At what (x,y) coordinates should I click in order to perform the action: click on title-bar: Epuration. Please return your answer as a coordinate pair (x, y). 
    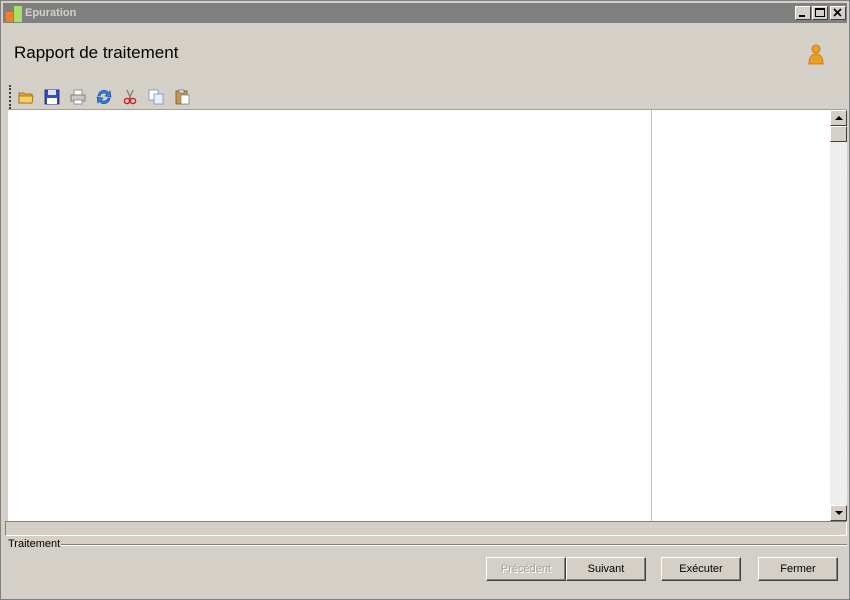
    Looking at the image, I should click on (425, 13).